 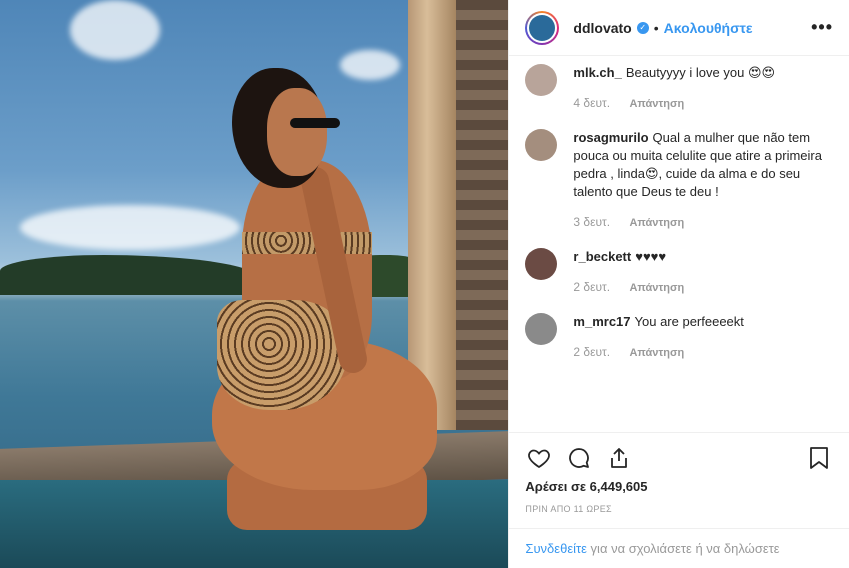 What do you see at coordinates (679, 486) in the screenshot?
I see `like-count: Αρέσει σε 6,449,605` at bounding box center [679, 486].